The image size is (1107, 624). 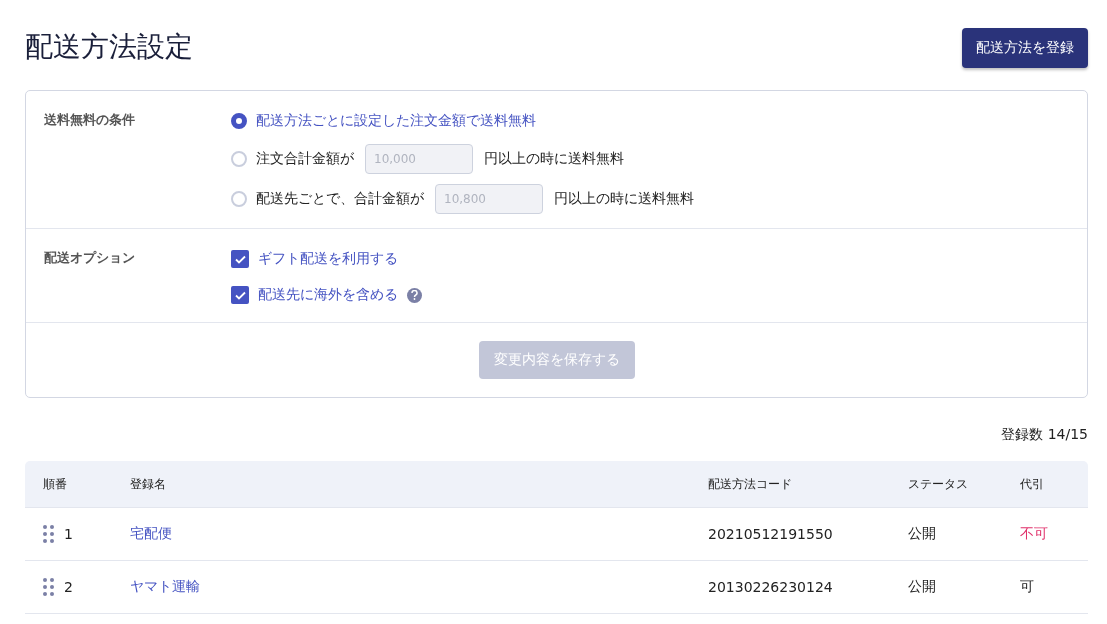 I want to click on table-cell: 20130226230124, so click(x=770, y=587).